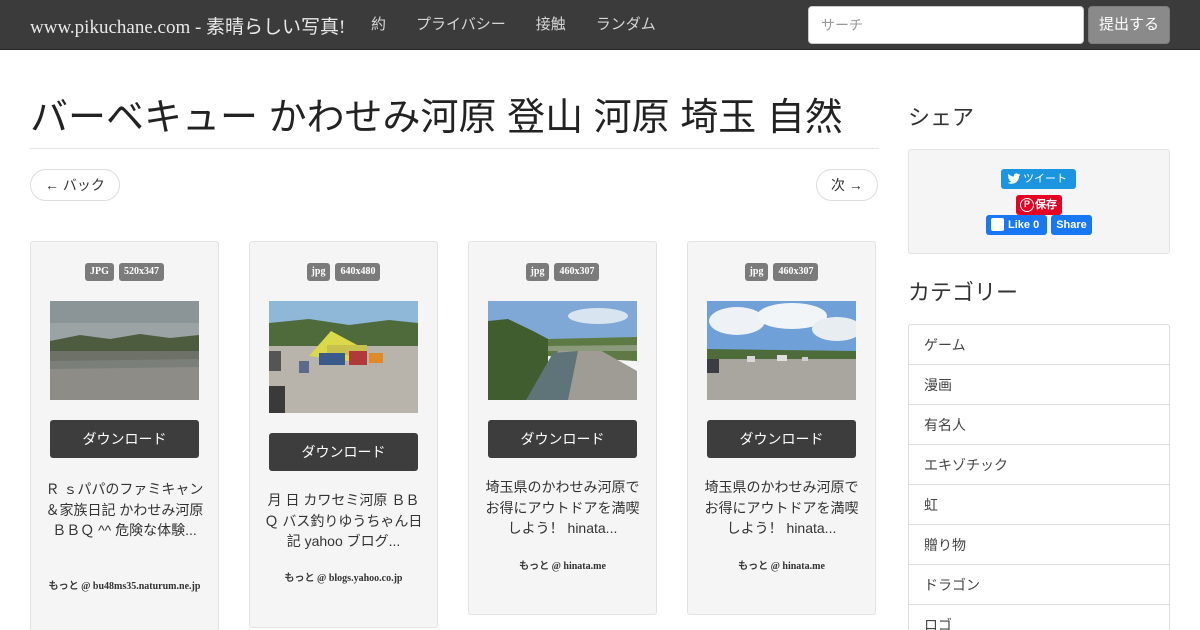 The image size is (1200, 630). What do you see at coordinates (461, 25) in the screenshot?
I see `nav-link-privacy: プライバシー` at bounding box center [461, 25].